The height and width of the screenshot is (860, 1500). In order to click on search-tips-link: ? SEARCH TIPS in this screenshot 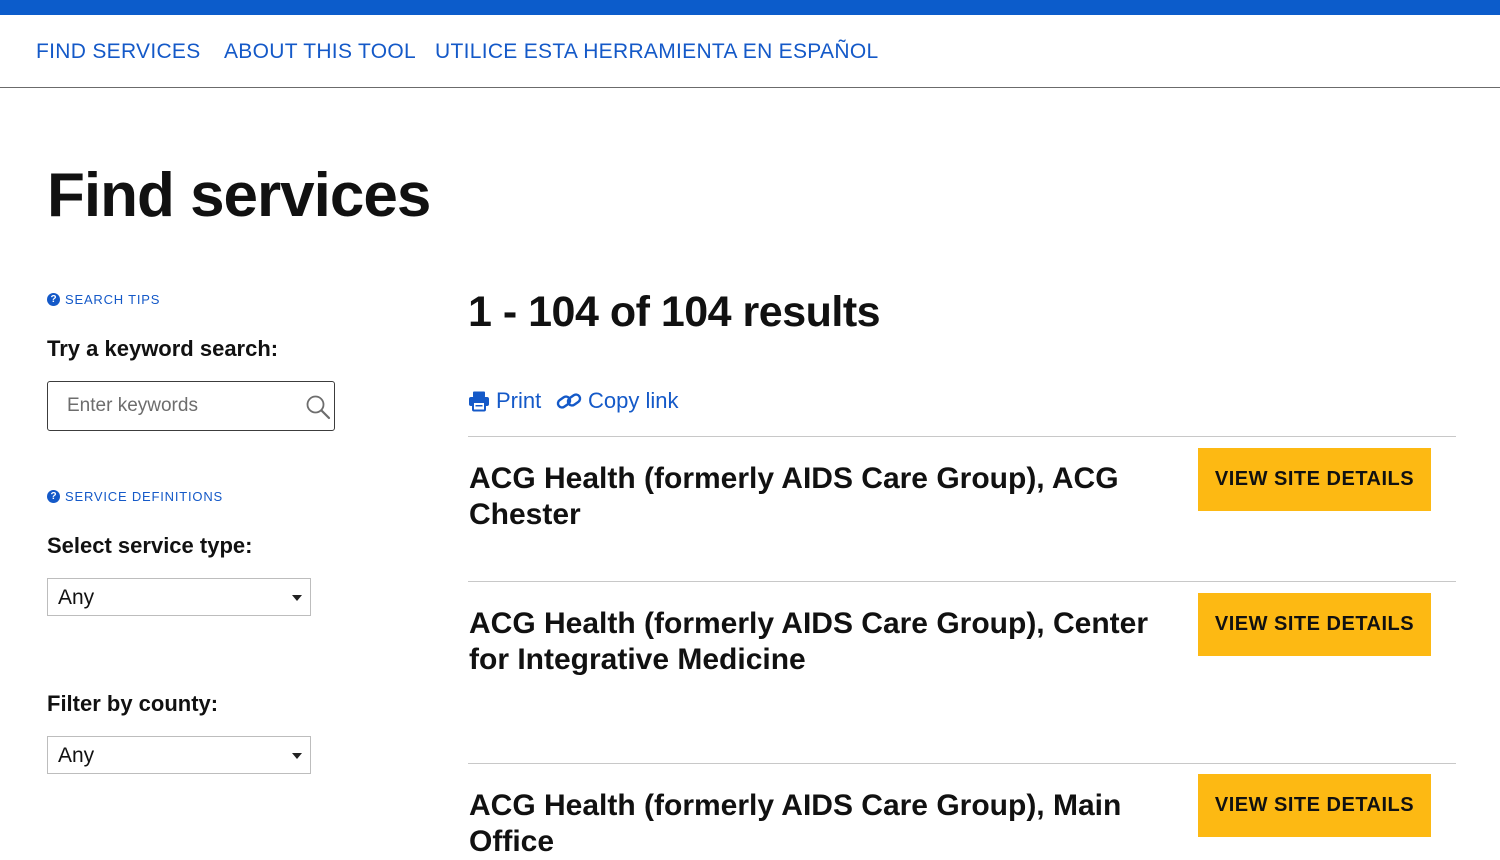, I will do `click(103, 299)`.